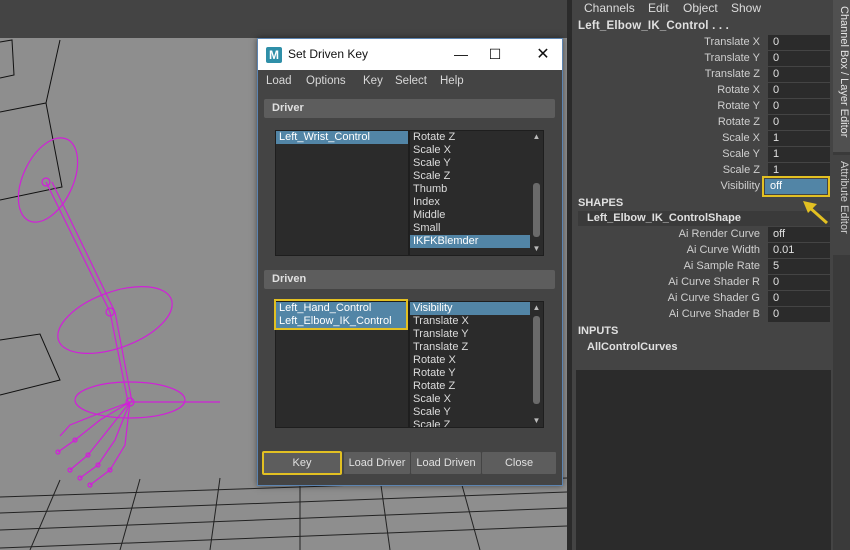  What do you see at coordinates (702, 186) in the screenshot?
I see `attr-row-visibility: Visibility off` at bounding box center [702, 186].